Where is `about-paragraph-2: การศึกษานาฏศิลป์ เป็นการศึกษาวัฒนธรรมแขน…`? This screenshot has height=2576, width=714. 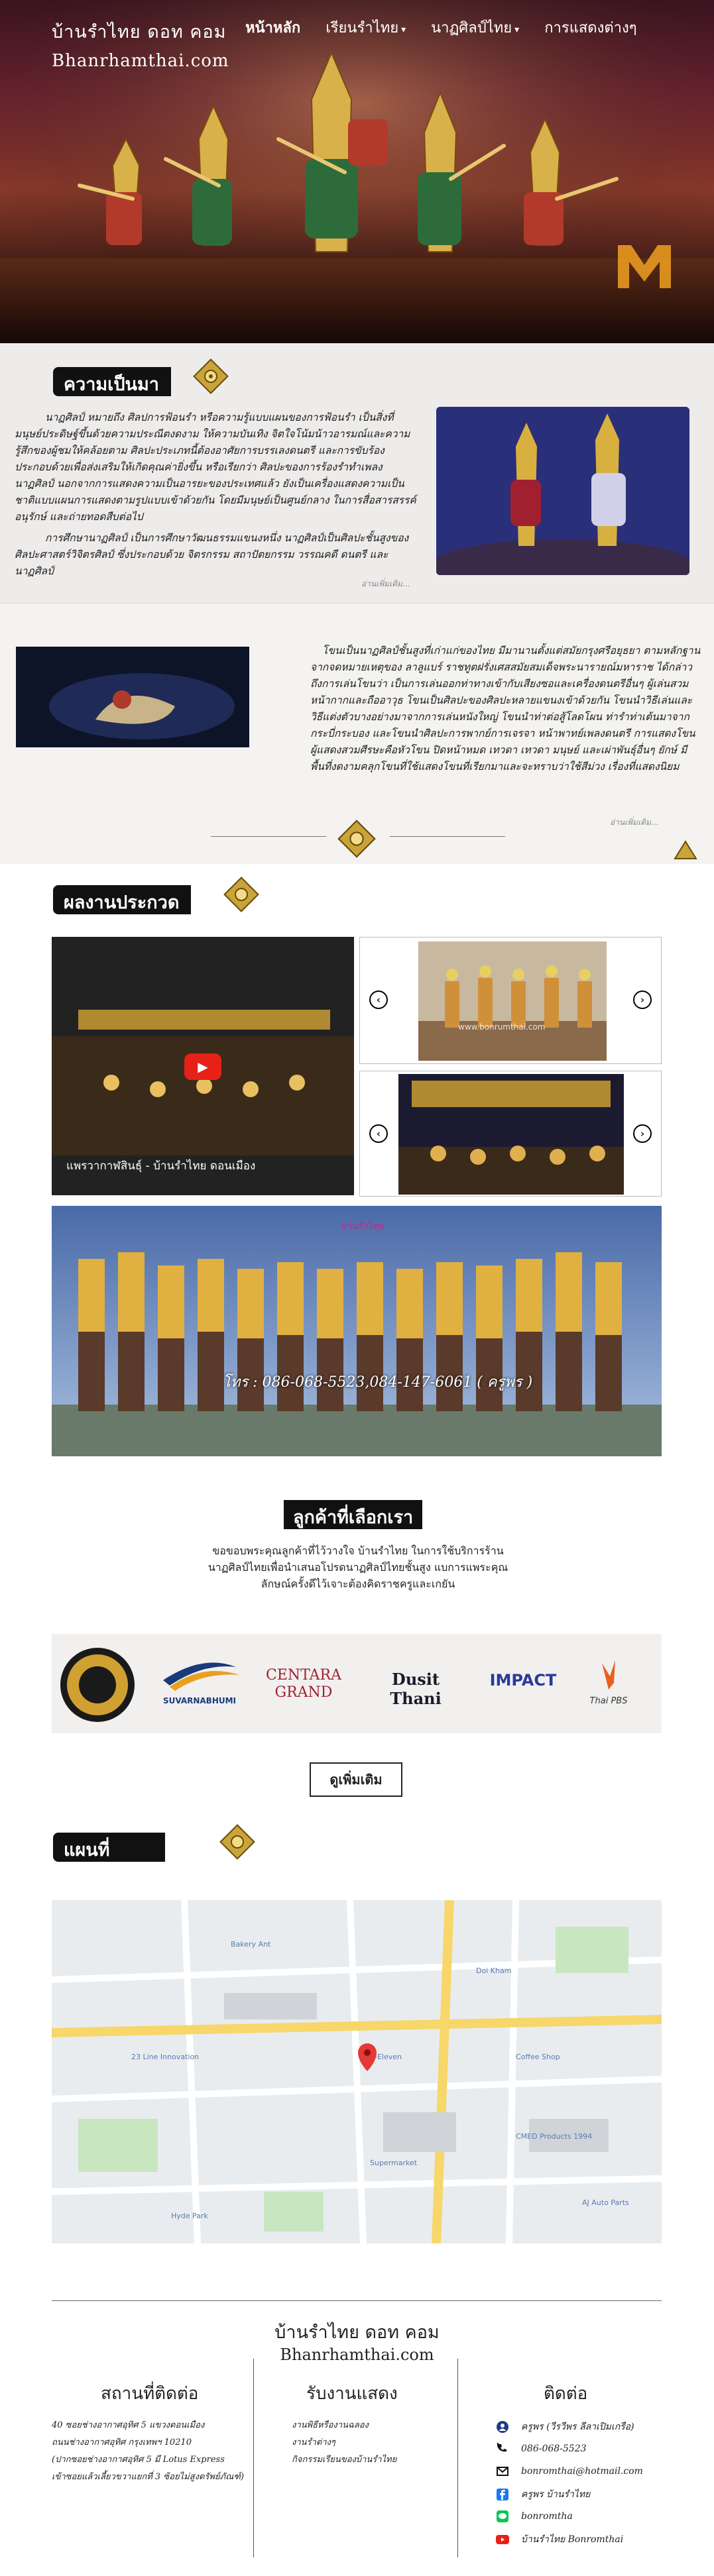 about-paragraph-2: การศึกษานาฏศิลป์ เป็นการศึกษาวัฒนธรรมแขน… is located at coordinates (212, 554).